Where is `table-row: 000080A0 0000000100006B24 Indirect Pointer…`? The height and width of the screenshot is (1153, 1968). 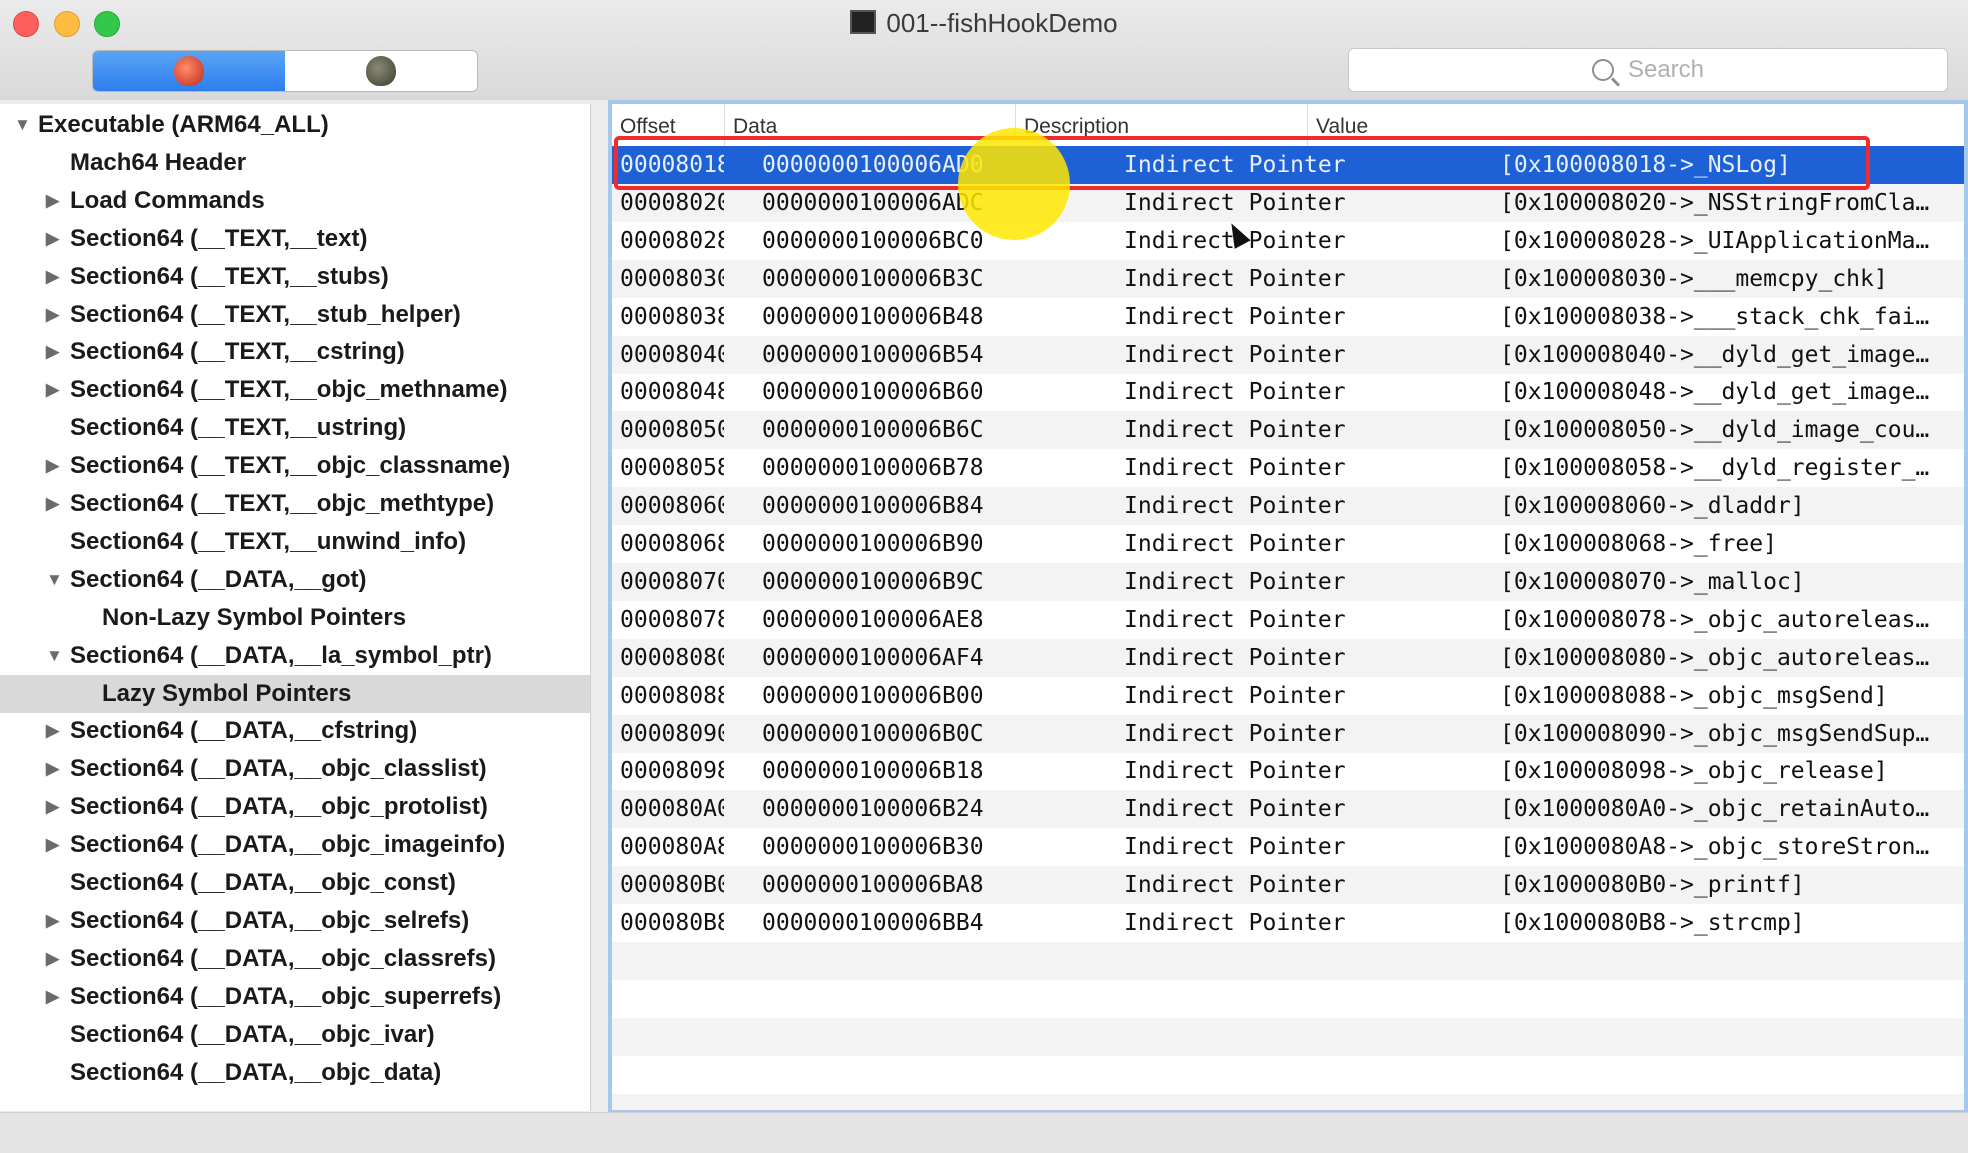 table-row: 000080A0 0000000100006B24 Indirect Pointer… is located at coordinates (1288, 809).